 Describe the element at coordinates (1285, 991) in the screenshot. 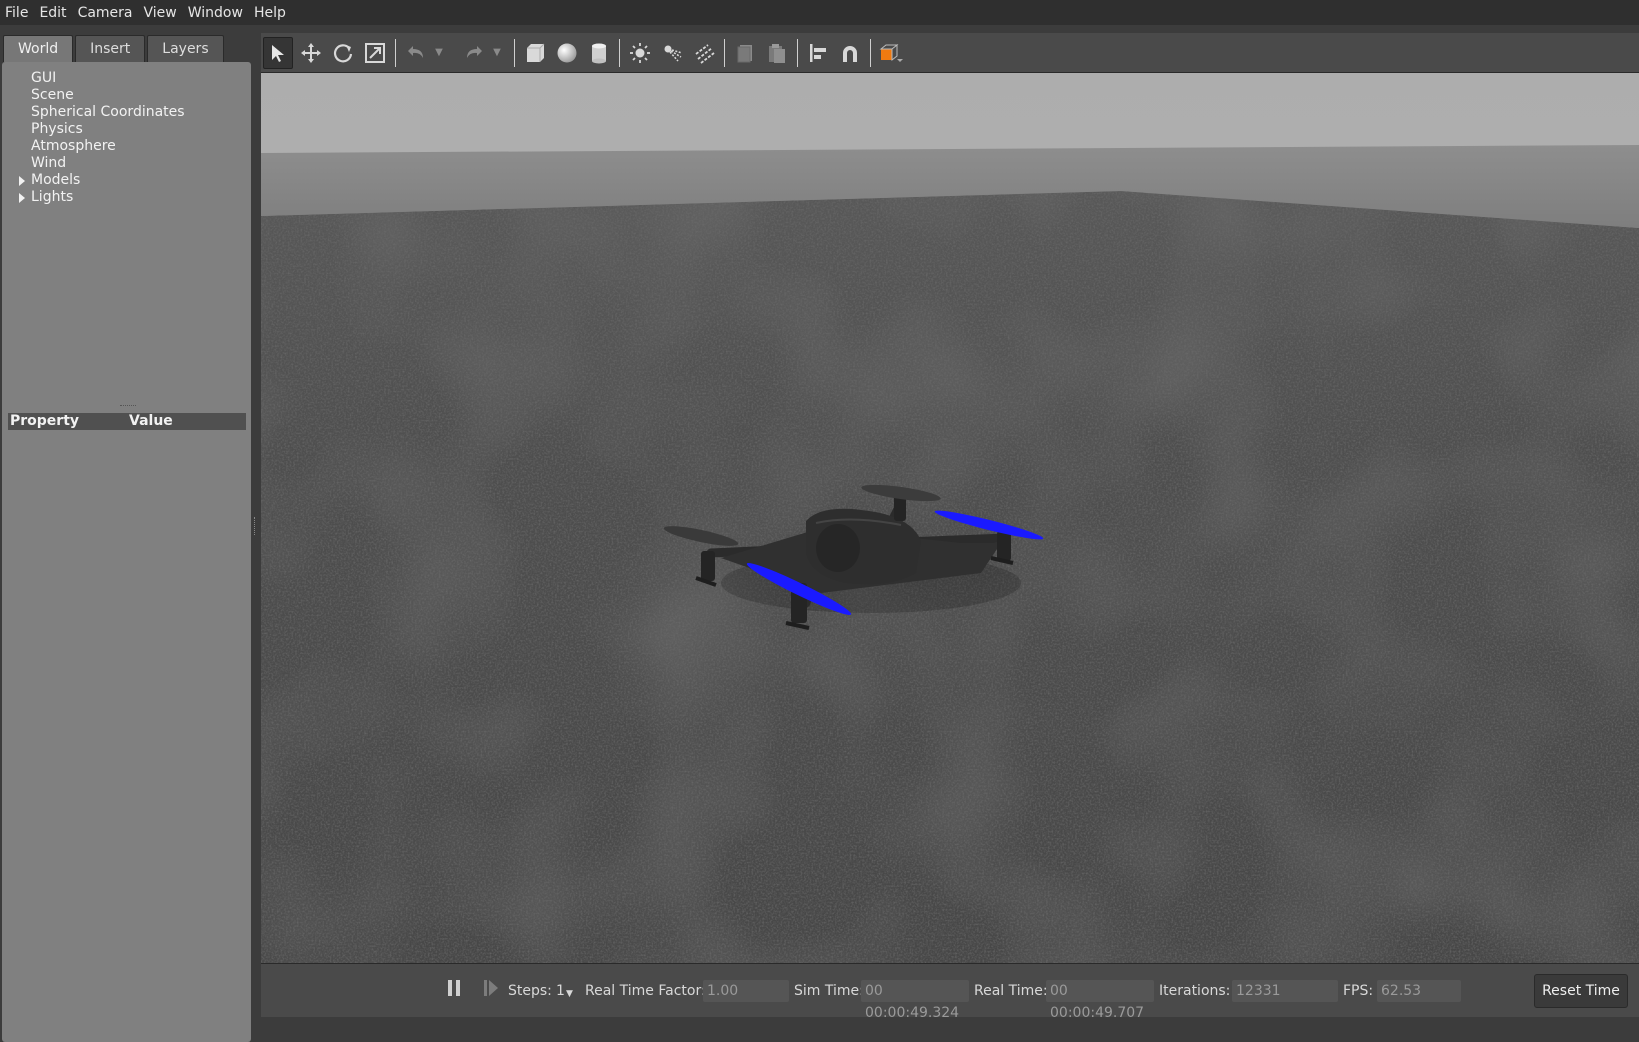

I see `iterations-value: 12331` at that location.